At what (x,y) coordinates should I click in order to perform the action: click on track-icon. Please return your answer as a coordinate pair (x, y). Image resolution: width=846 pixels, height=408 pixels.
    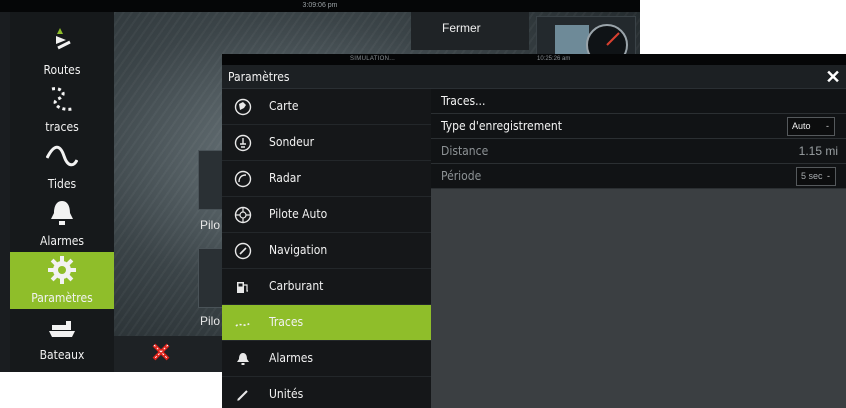
    Looking at the image, I should click on (243, 324).